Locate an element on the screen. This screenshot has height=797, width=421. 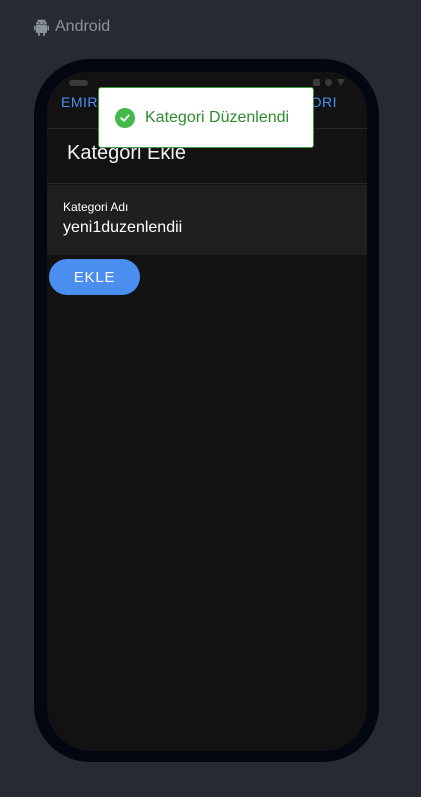
check-circle-icon is located at coordinates (125, 117).